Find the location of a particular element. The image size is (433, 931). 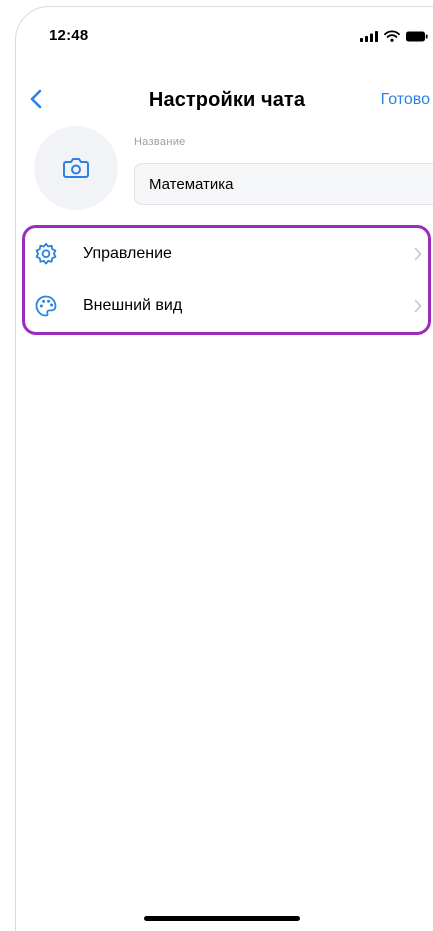

status-bar: 12:48 is located at coordinates (224, 35).